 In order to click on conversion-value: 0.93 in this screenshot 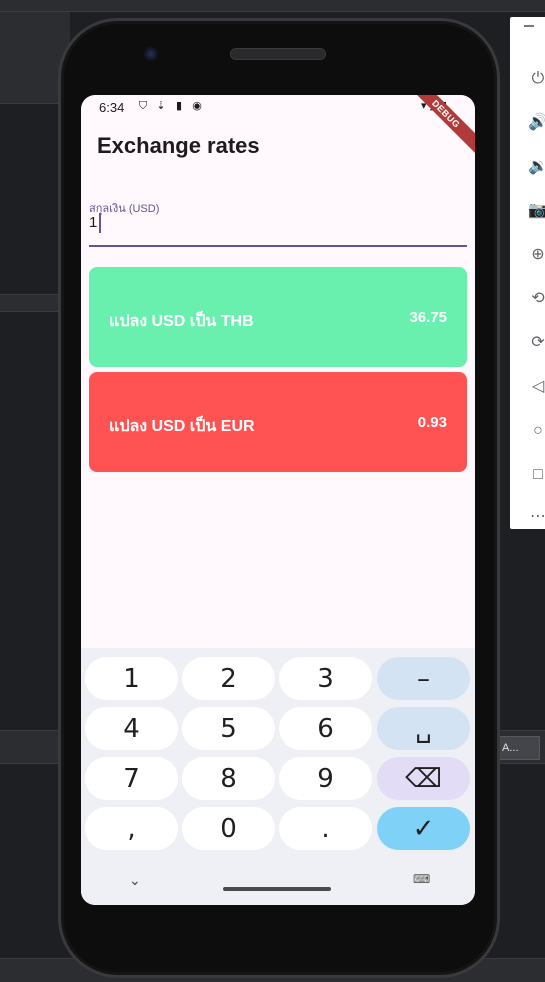, I will do `click(432, 422)`.